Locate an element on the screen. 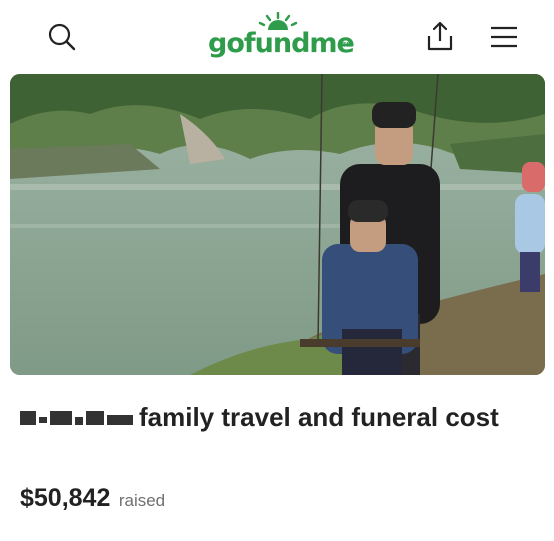  logo-text: gofundme is located at coordinates (281, 43).